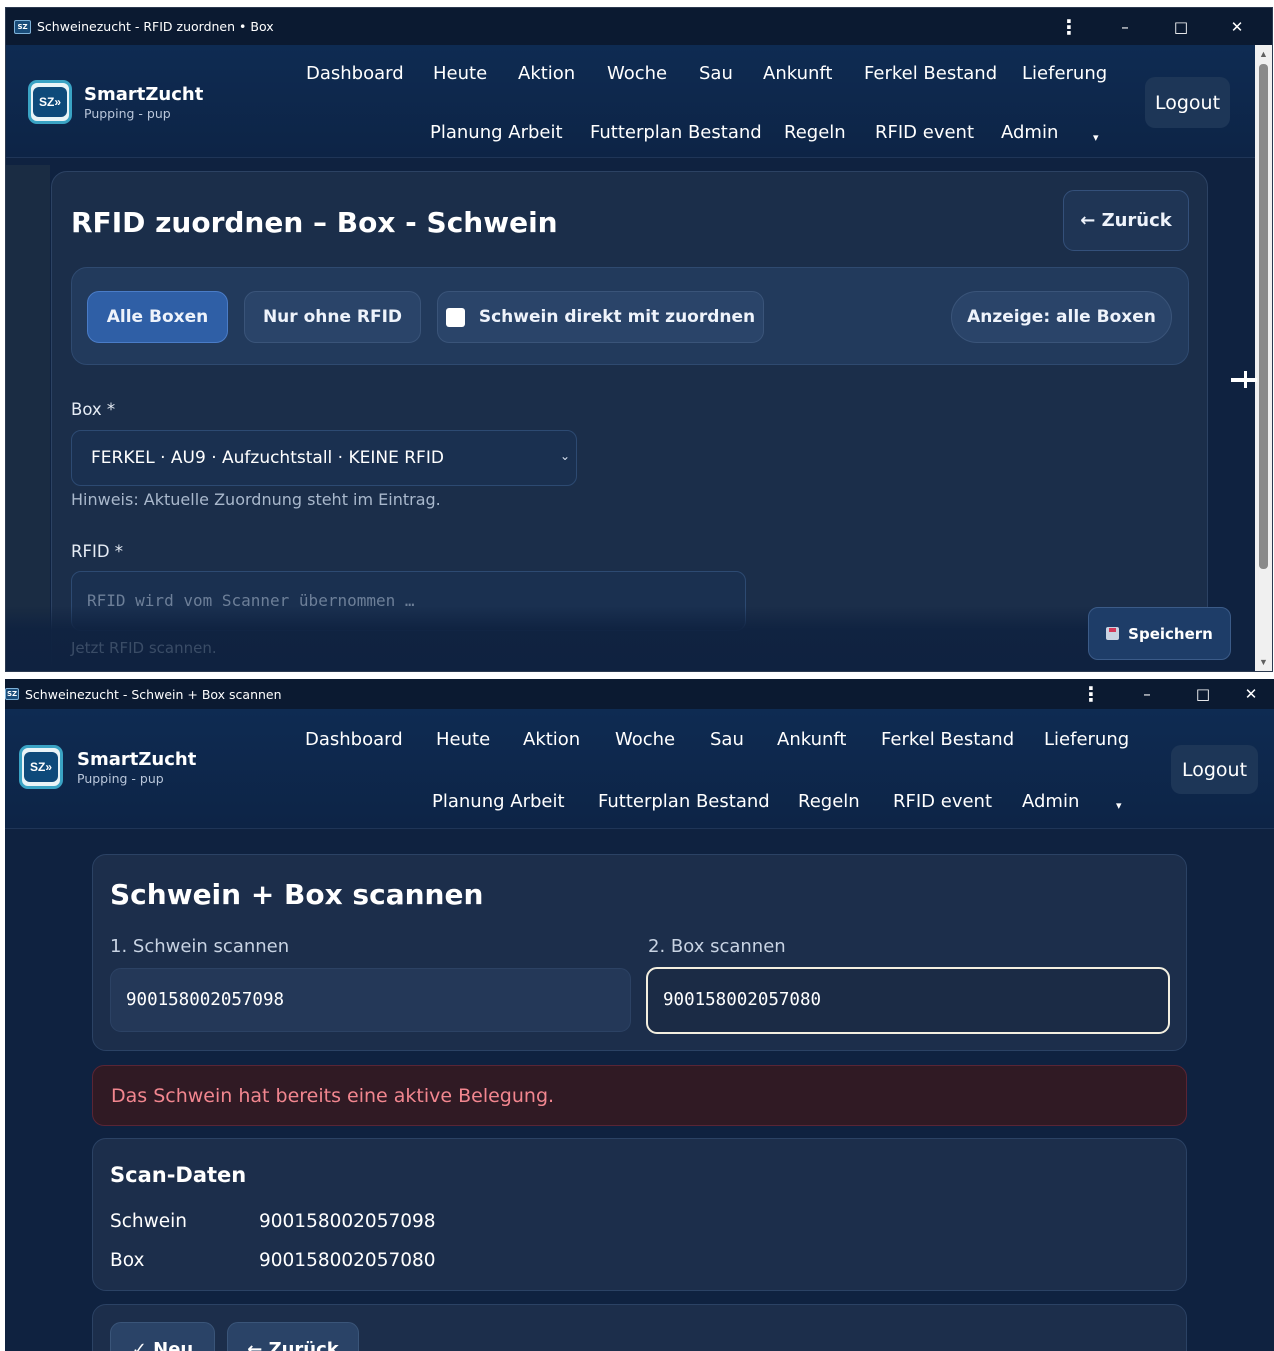 The height and width of the screenshot is (1351, 1274). What do you see at coordinates (1263, 316) in the screenshot?
I see `scroll-thumb` at bounding box center [1263, 316].